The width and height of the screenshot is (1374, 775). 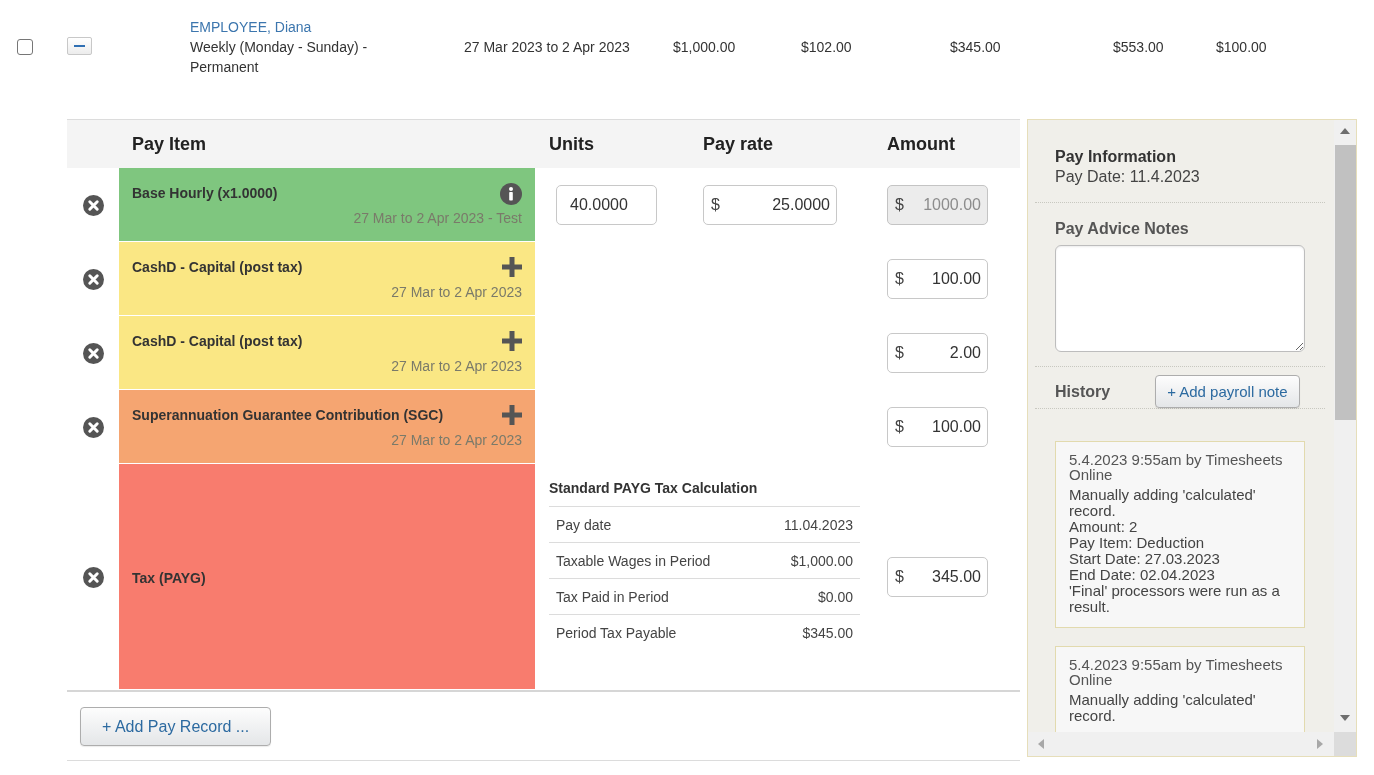 I want to click on amount-field: $ 345.00, so click(x=937, y=577).